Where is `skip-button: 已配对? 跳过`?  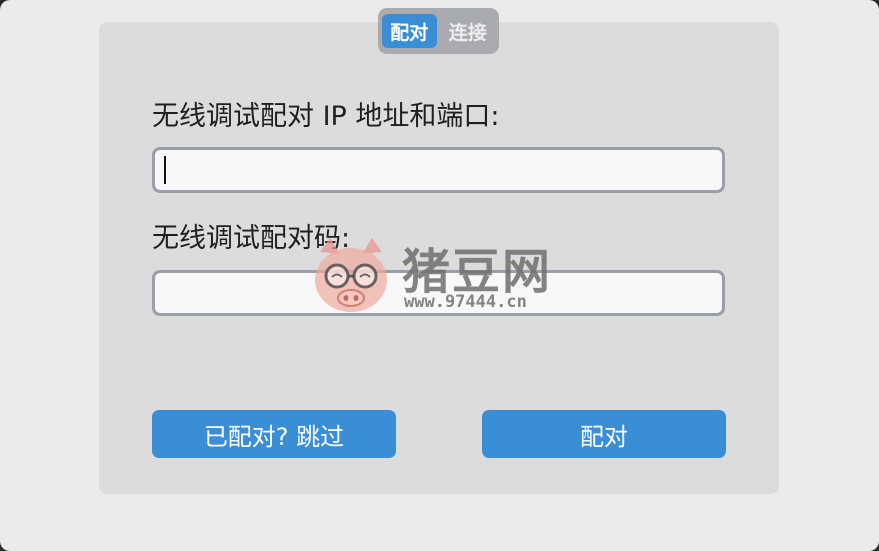
skip-button: 已配对? 跳过 is located at coordinates (274, 434).